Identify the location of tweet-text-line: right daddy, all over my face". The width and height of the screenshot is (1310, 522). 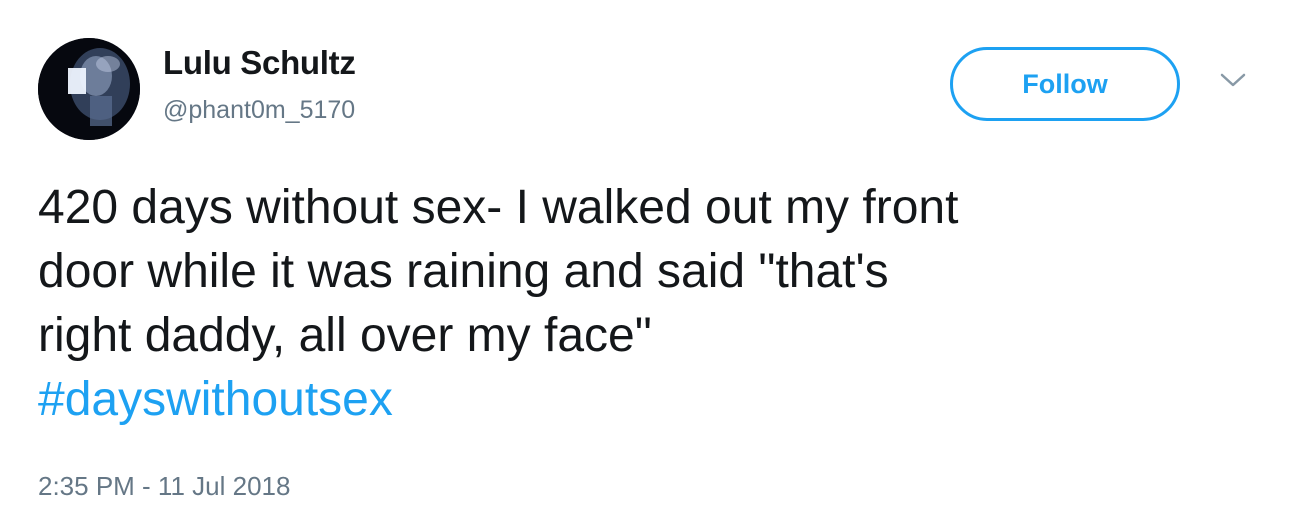
(345, 335).